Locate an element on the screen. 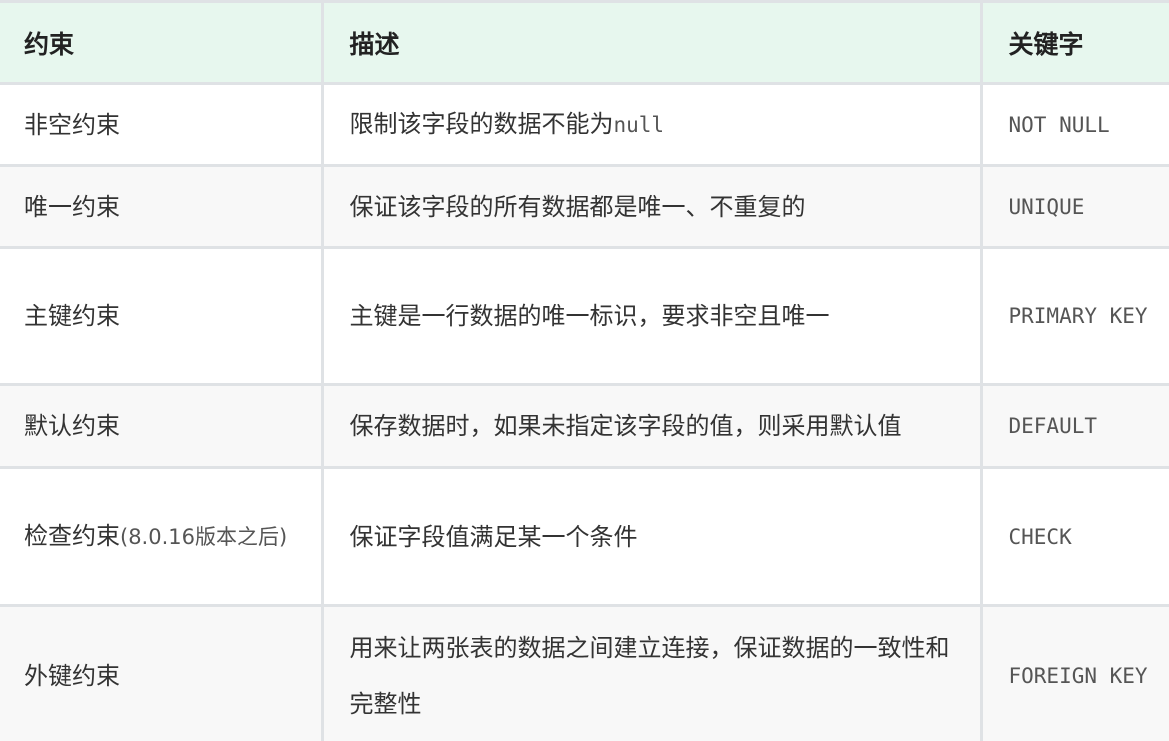  header-row: 约束 描述 关键字 is located at coordinates (584, 42).